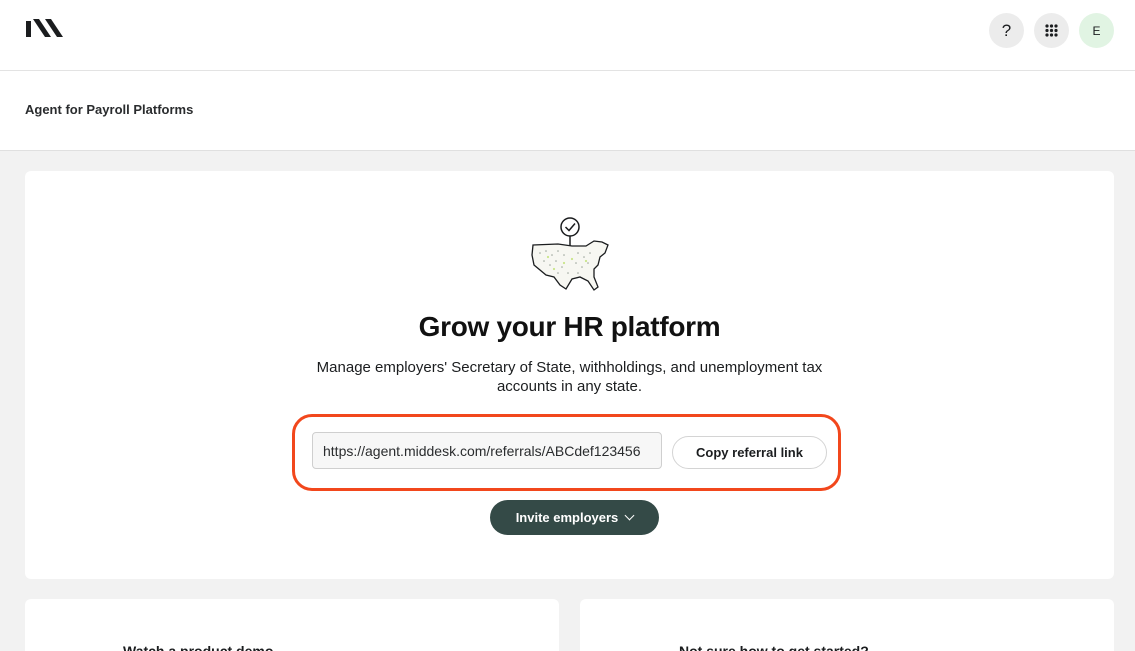 This screenshot has height=651, width=1135. Describe the element at coordinates (774, 647) in the screenshot. I see `getting-started-title: Not sure how to get started?` at that location.